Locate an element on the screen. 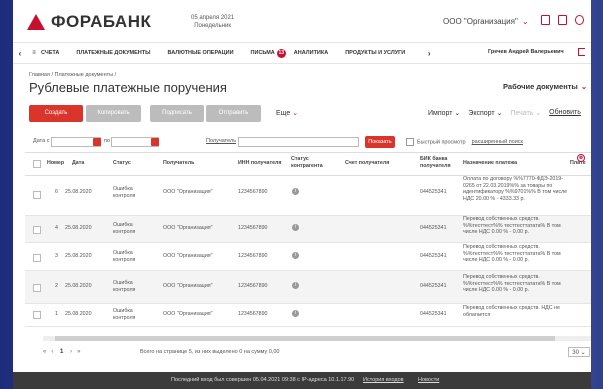  import-dropdown: Импорт ⌄ is located at coordinates (444, 113).